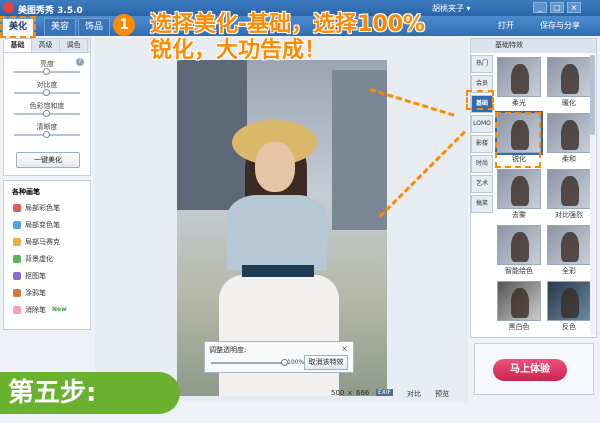 Image resolution: width=600 pixels, height=423 pixels. I want to click on brush-panel-title: 各种画笔, so click(26, 192).